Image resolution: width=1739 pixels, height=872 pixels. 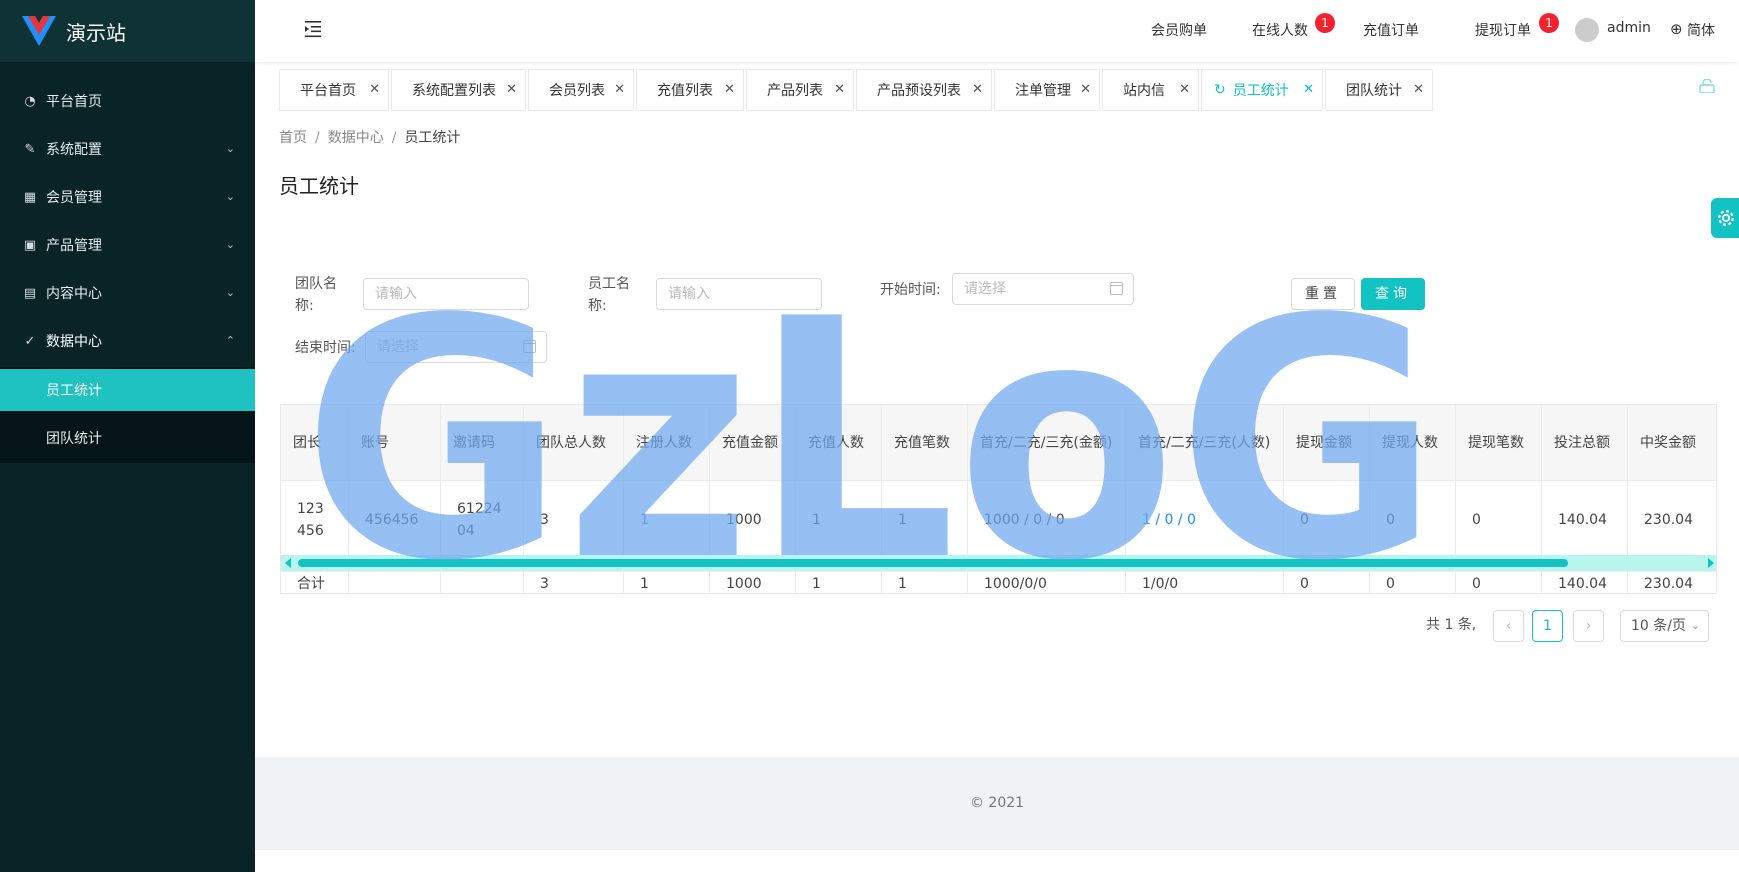 What do you see at coordinates (1672, 582) in the screenshot?
I see `total-cell: 230.04` at bounding box center [1672, 582].